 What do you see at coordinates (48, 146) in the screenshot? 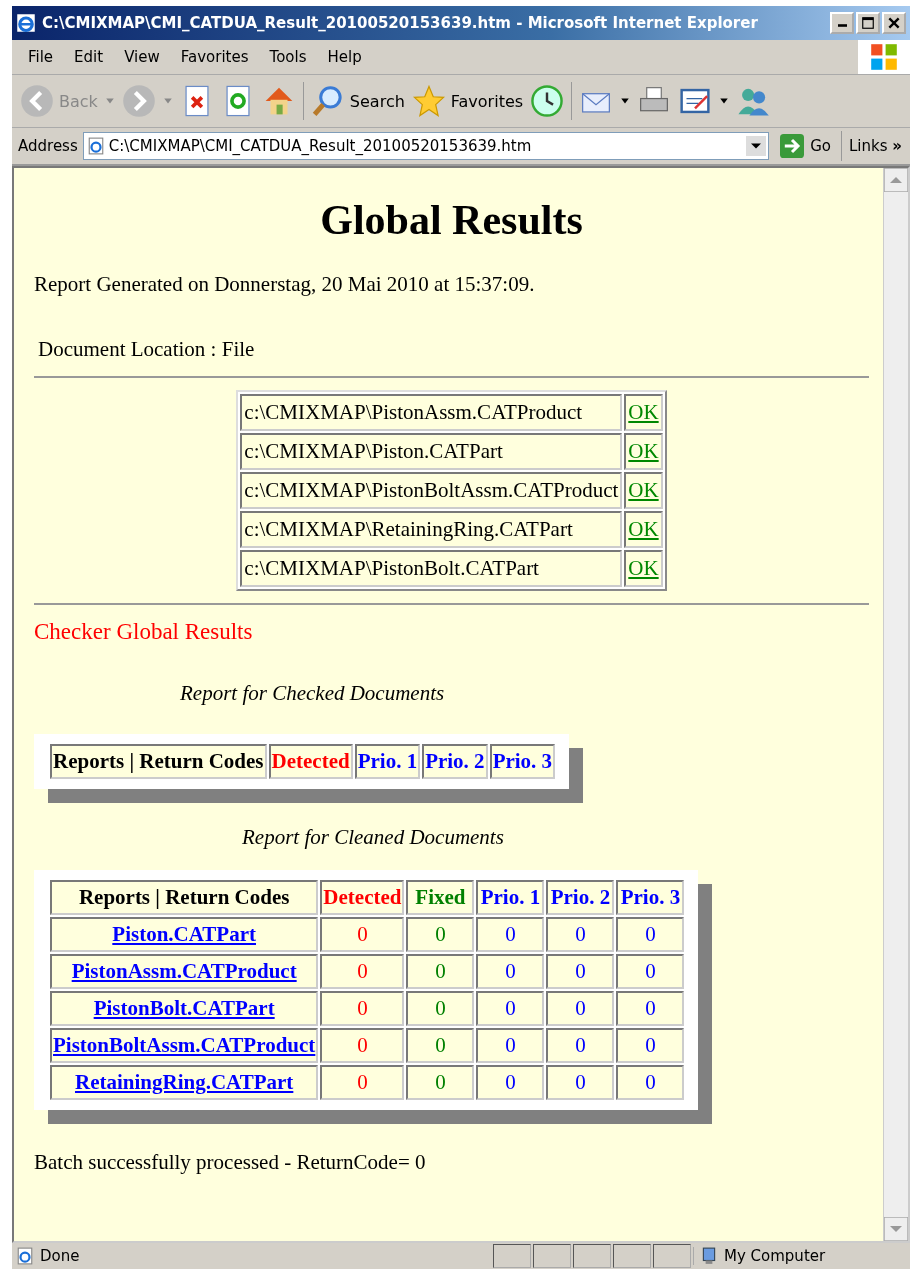
I see `address-label: Address` at bounding box center [48, 146].